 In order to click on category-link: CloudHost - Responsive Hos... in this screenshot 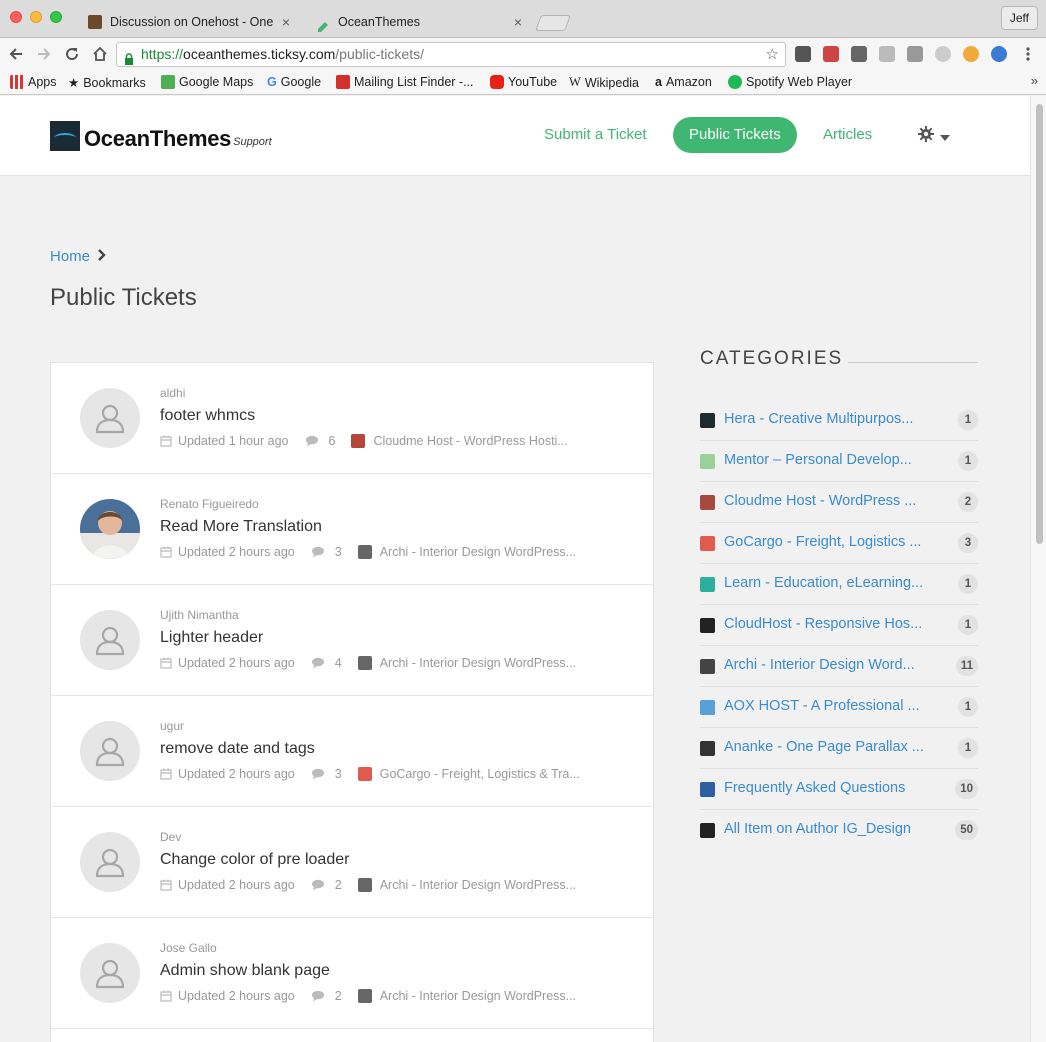, I will do `click(823, 624)`.